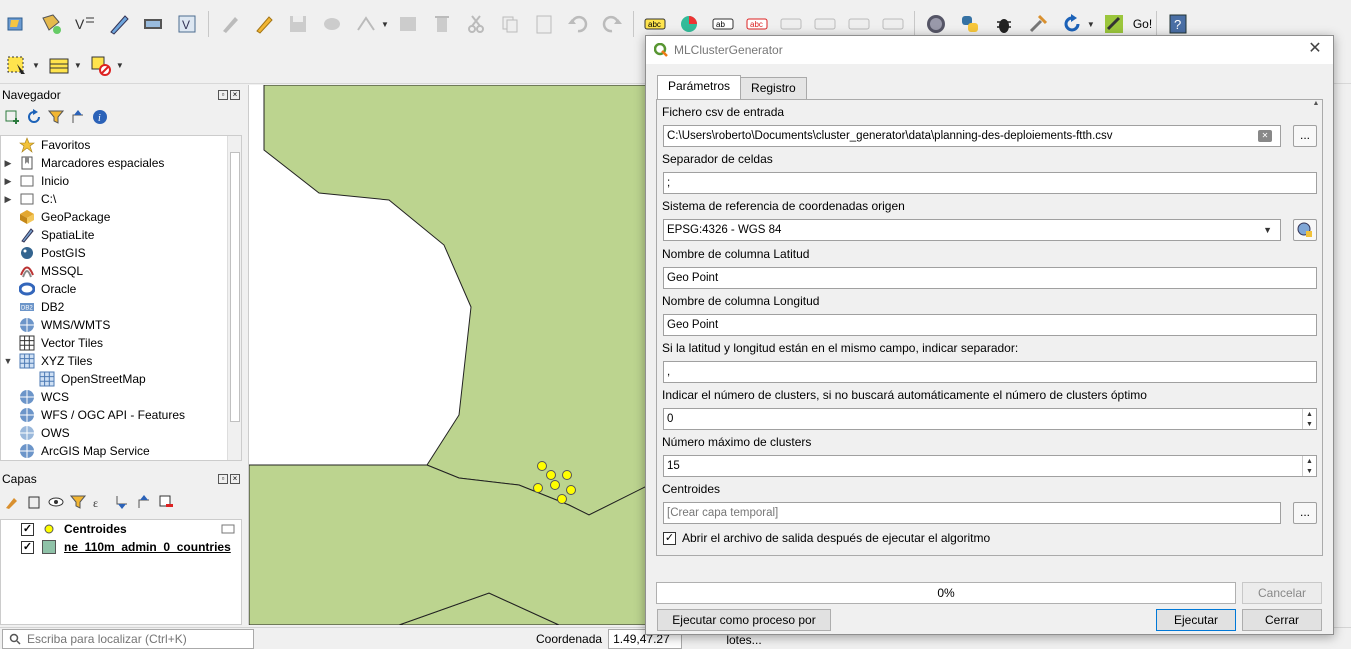  What do you see at coordinates (12, 502) in the screenshot?
I see `style-icon` at bounding box center [12, 502].